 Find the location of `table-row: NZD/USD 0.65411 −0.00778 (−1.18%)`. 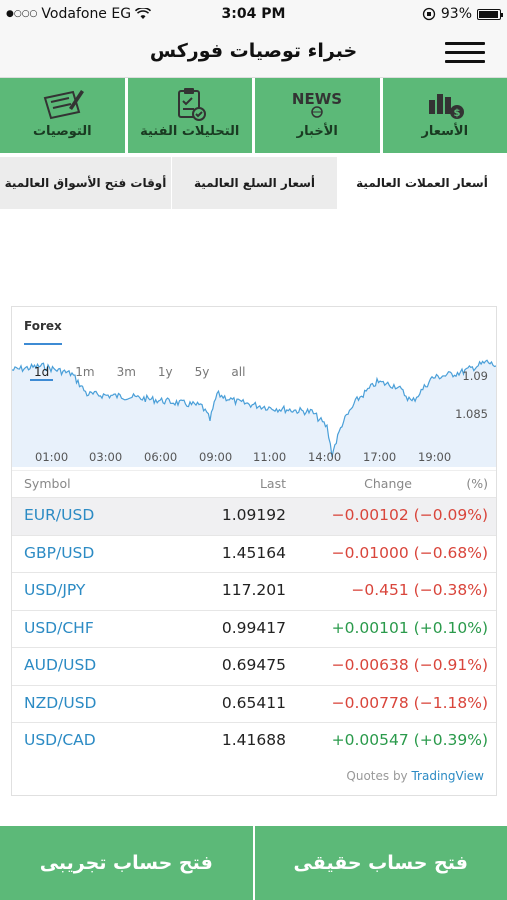

table-row: NZD/USD 0.65411 −0.00778 (−1.18%) is located at coordinates (254, 703).